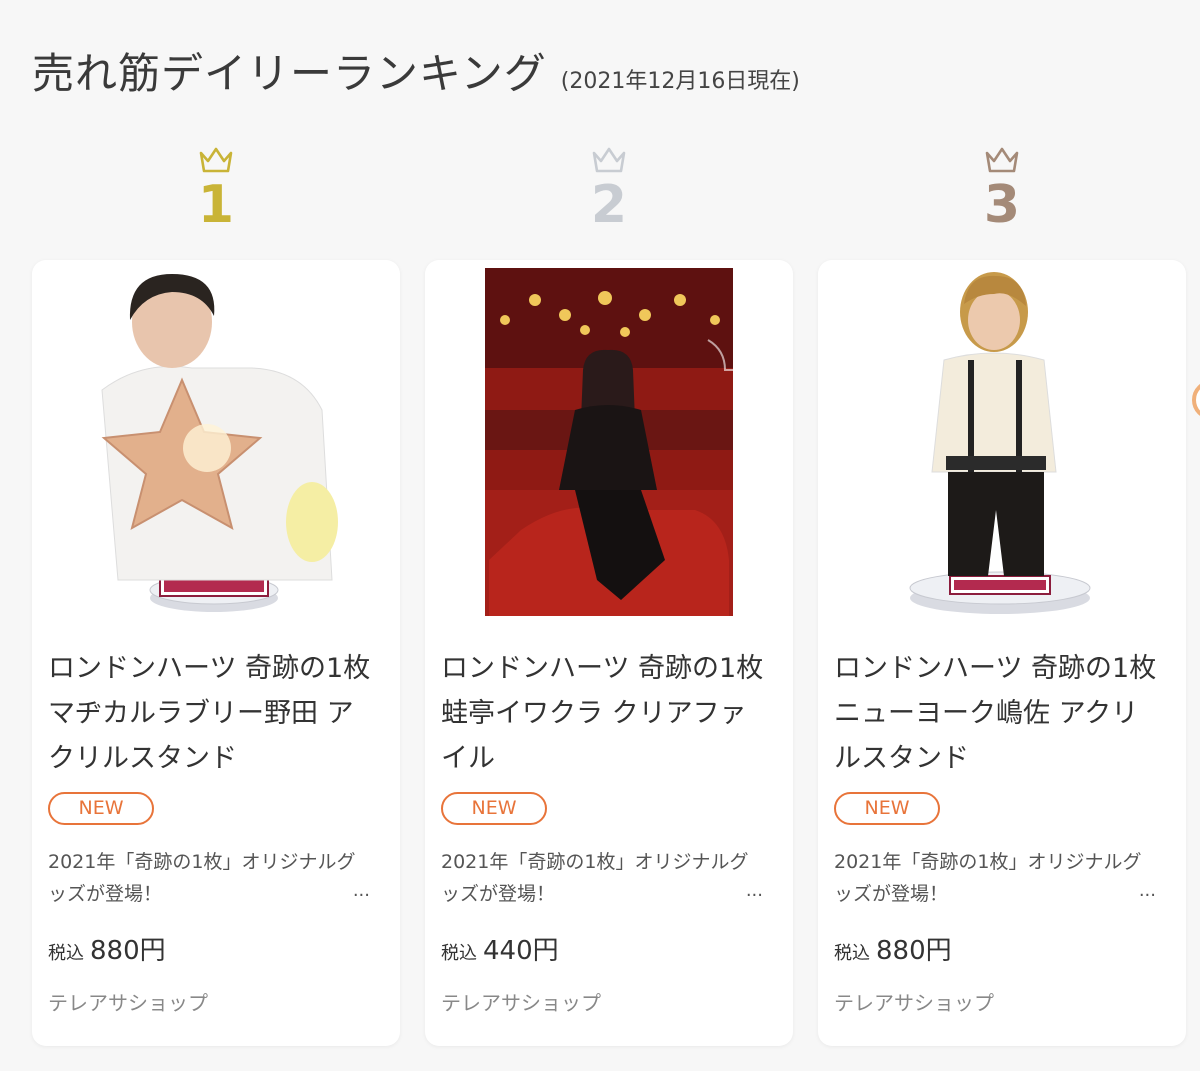 The image size is (1200, 1071). What do you see at coordinates (213, 713) in the screenshot?
I see `product-title: ロンドンハーツ 奇跡の1枚 マヂカルラブリー野田 アクリルスタンド` at bounding box center [213, 713].